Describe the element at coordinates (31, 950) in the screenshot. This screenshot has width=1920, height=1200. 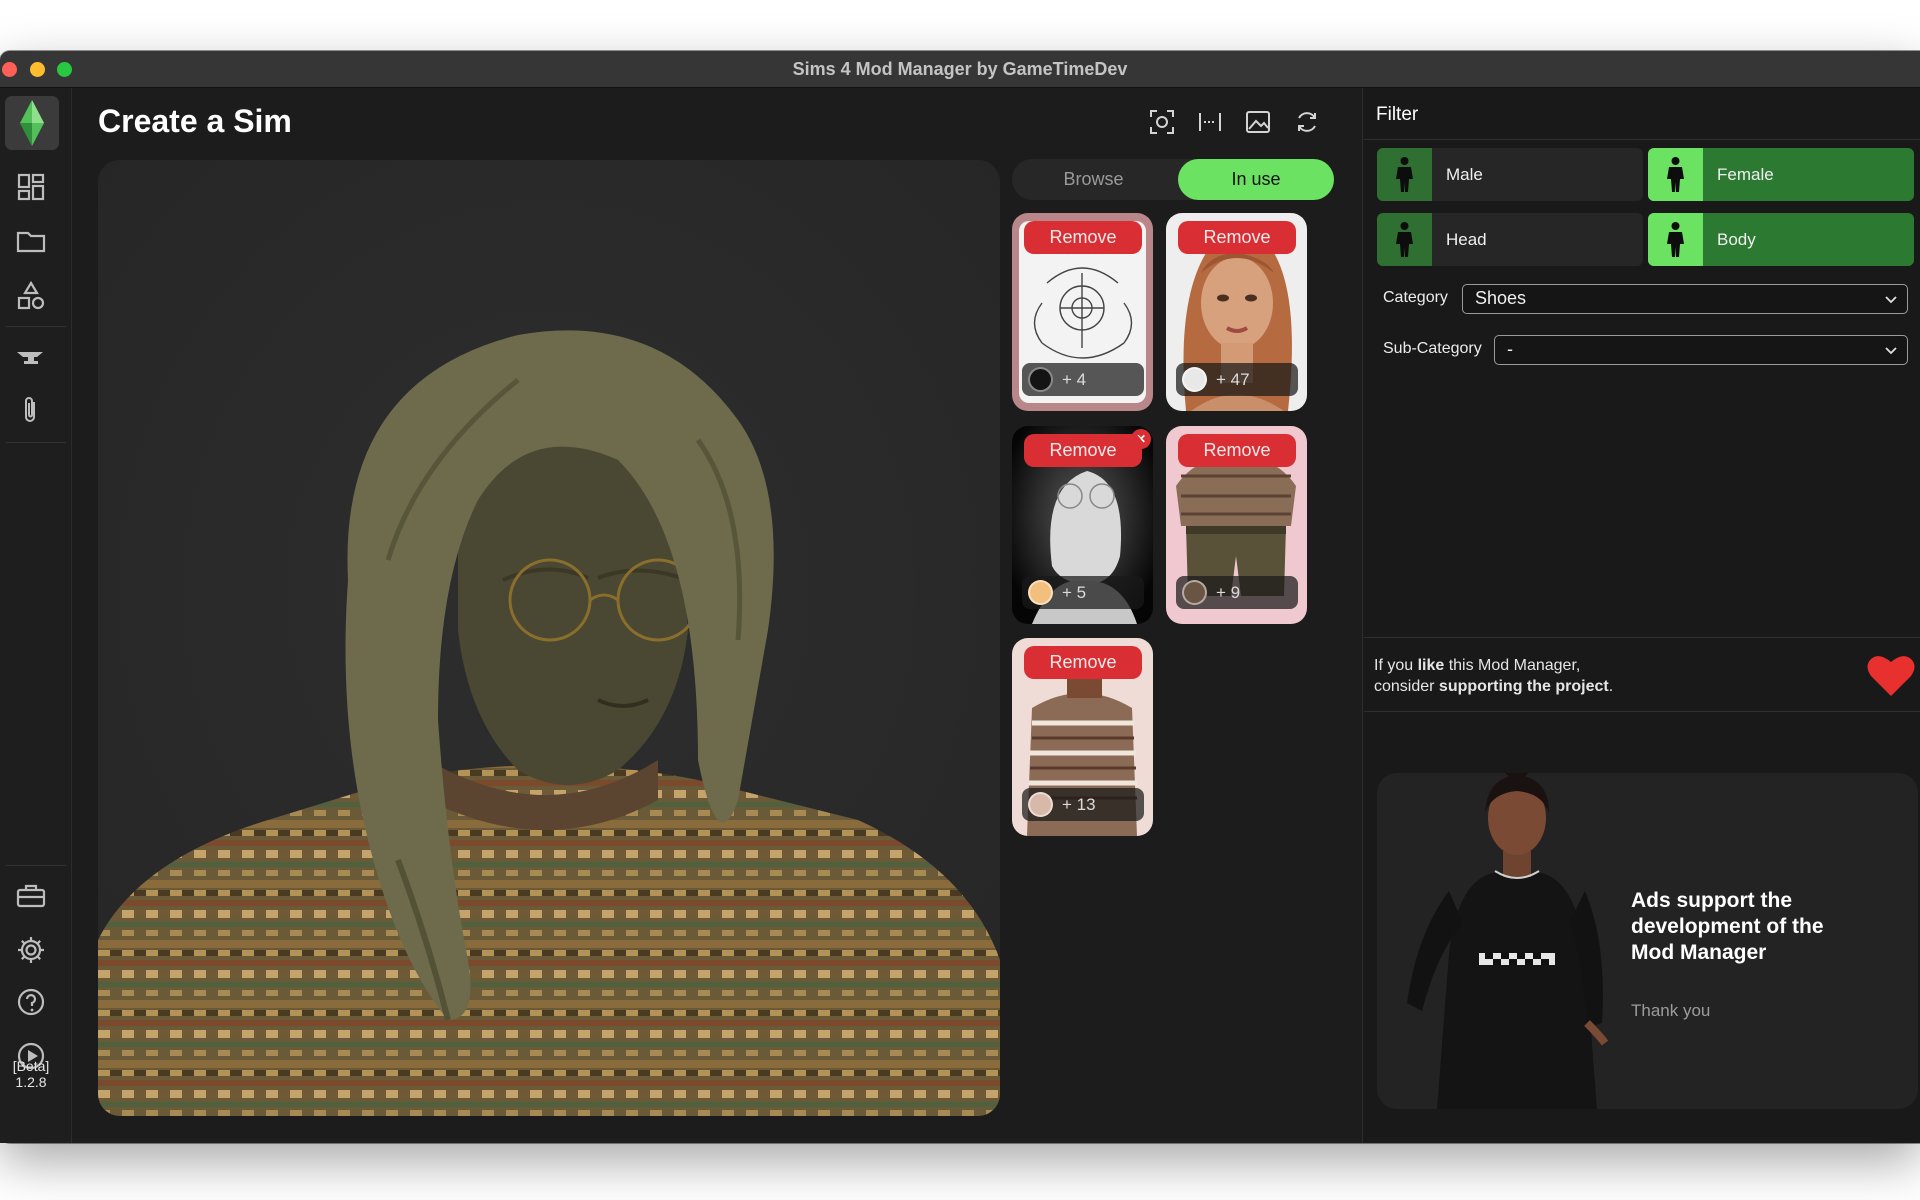
I see `gear-icon` at that location.